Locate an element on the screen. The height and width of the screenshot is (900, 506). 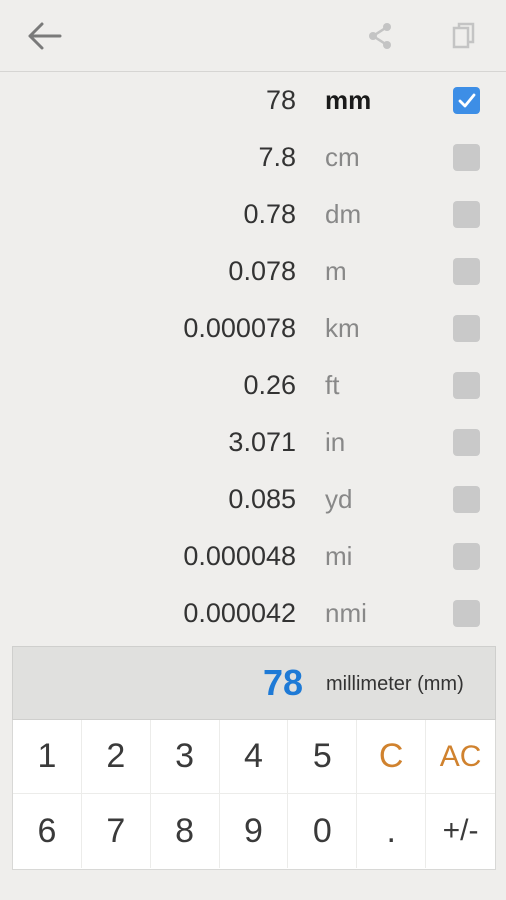
unit-label: mi is located at coordinates (339, 556).